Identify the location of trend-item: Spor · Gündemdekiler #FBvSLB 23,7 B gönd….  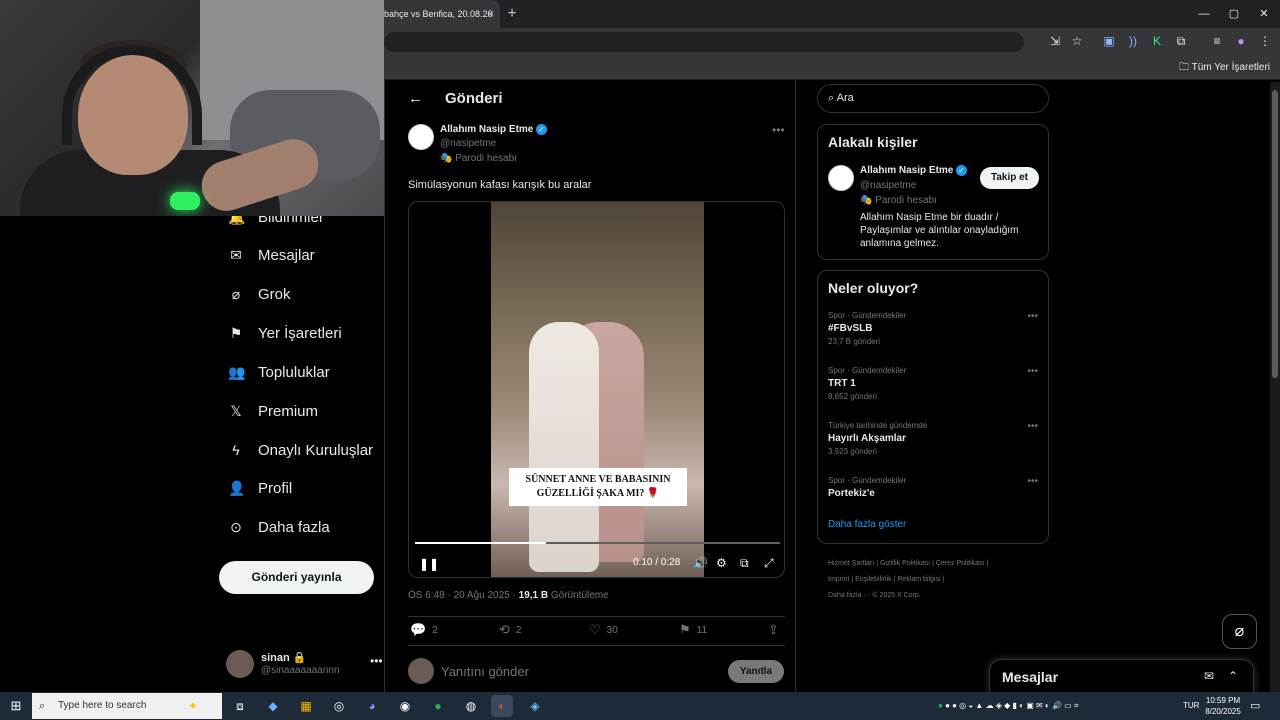
(933, 328).